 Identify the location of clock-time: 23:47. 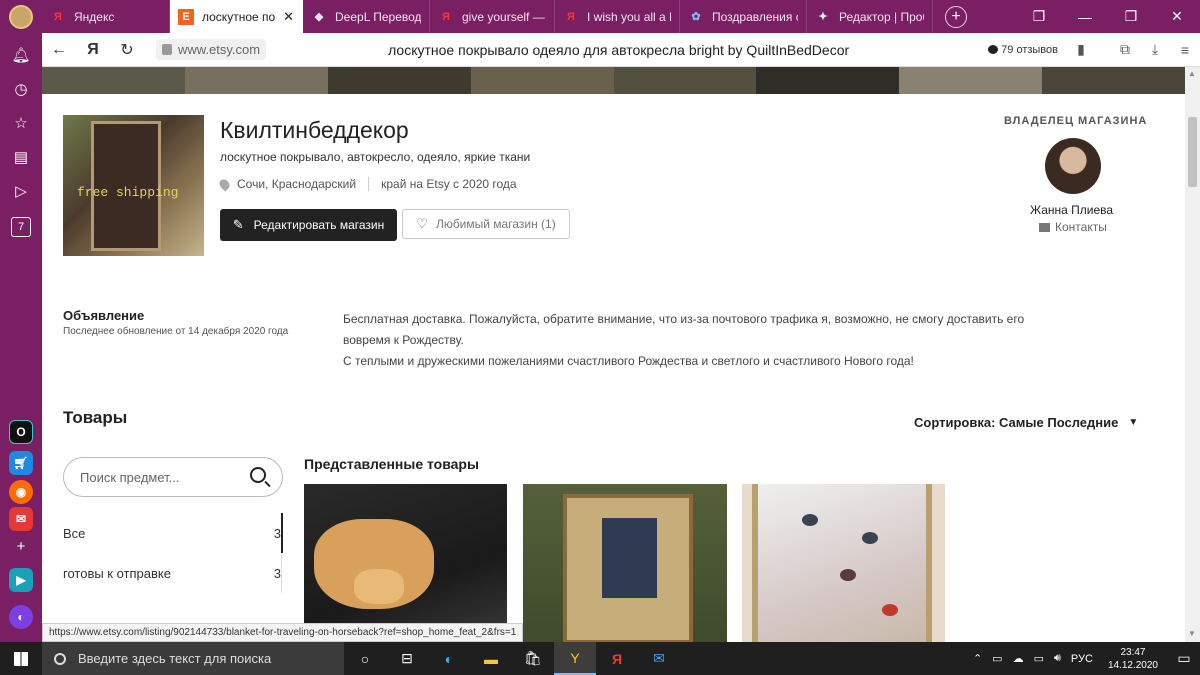
(1133, 652).